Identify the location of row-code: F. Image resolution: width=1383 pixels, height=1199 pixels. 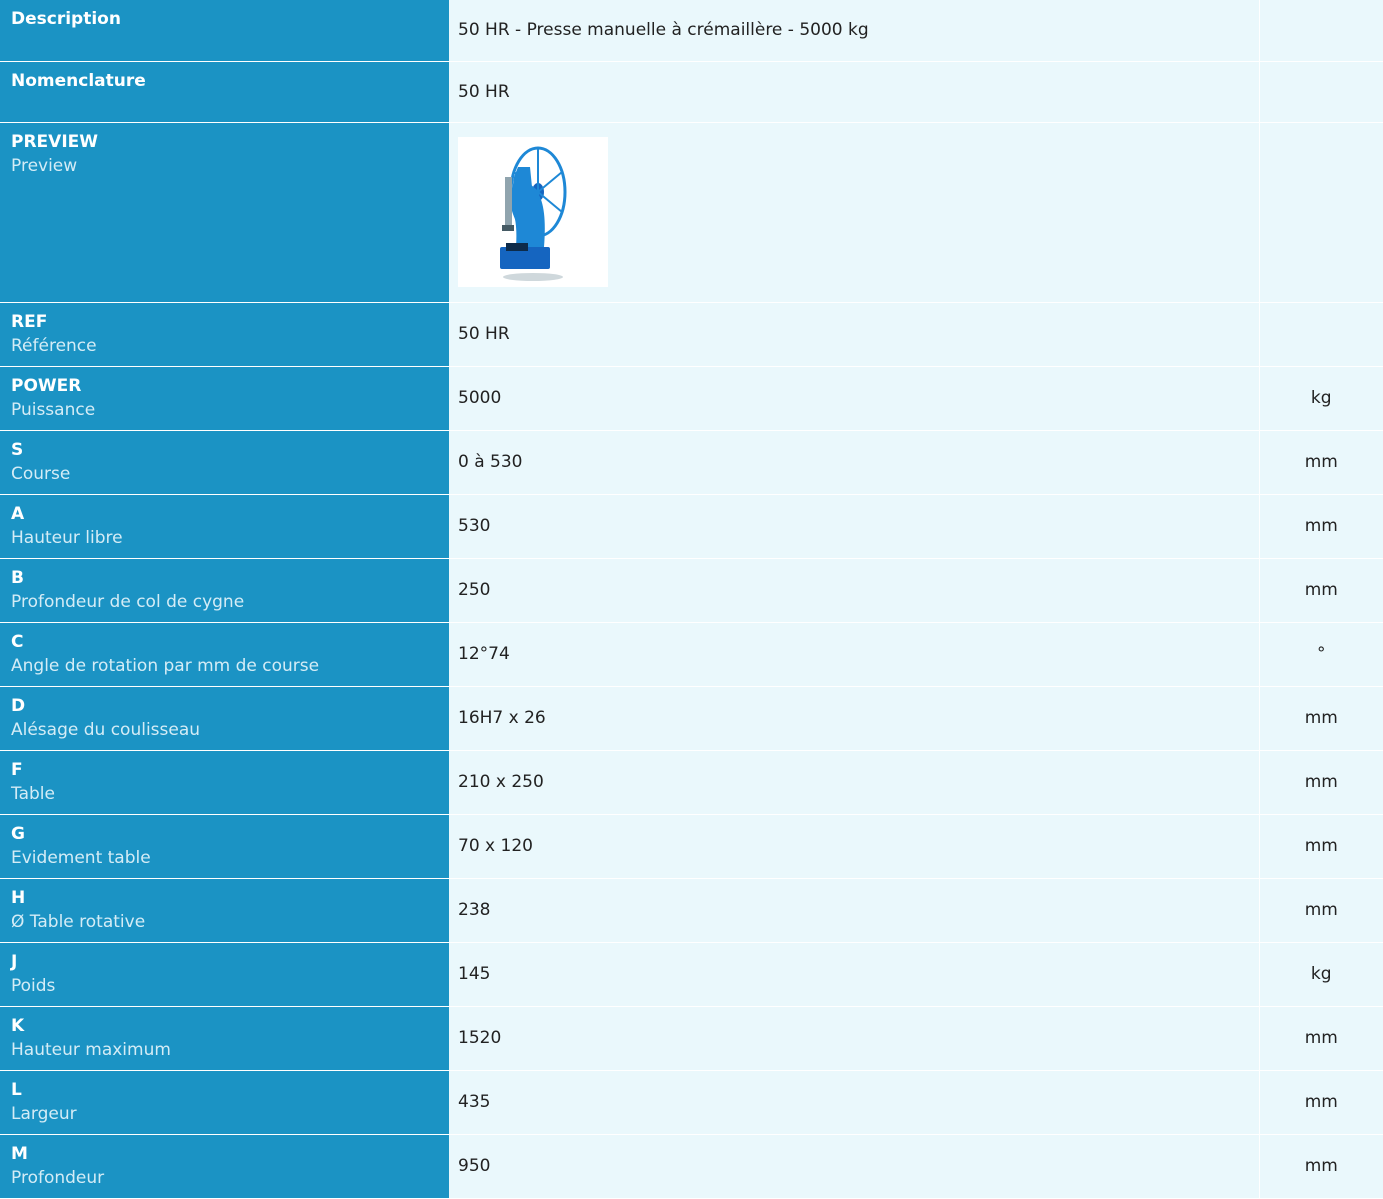
(17, 769).